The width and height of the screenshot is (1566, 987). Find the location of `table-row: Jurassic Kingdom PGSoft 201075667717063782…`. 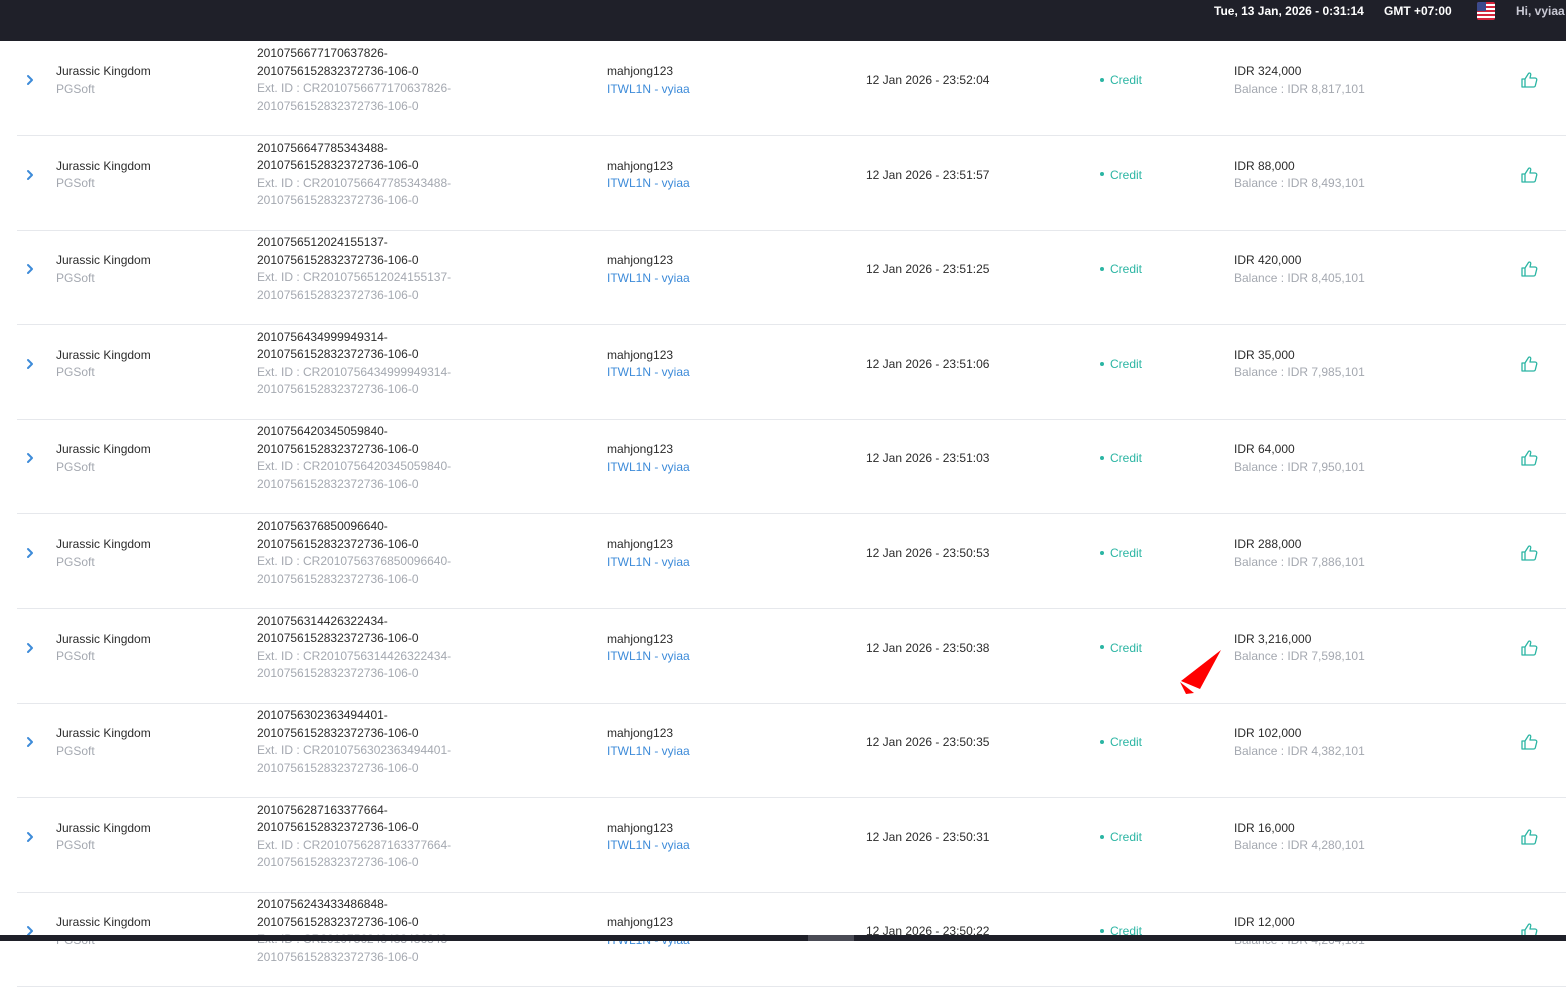

table-row: Jurassic Kingdom PGSoft 201075667717063782… is located at coordinates (783, 88).